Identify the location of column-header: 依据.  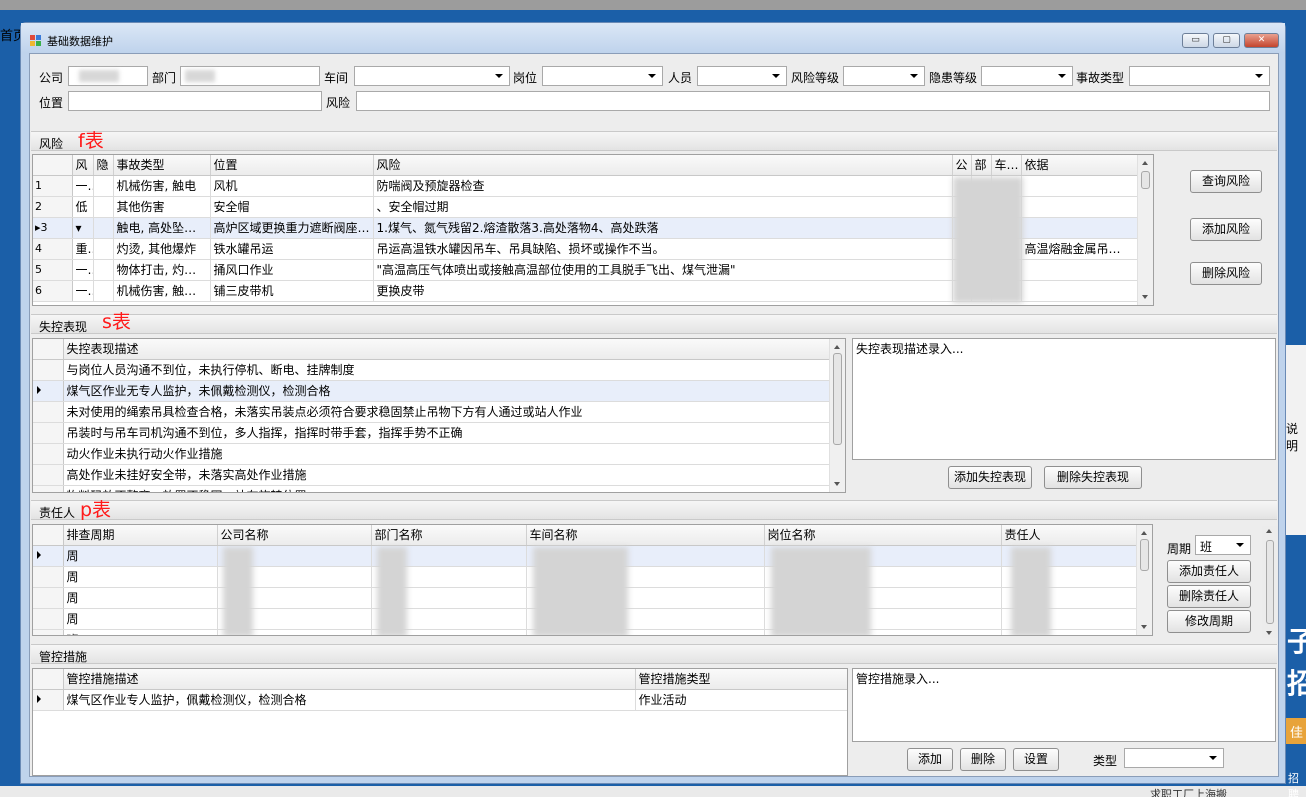
(1080, 165).